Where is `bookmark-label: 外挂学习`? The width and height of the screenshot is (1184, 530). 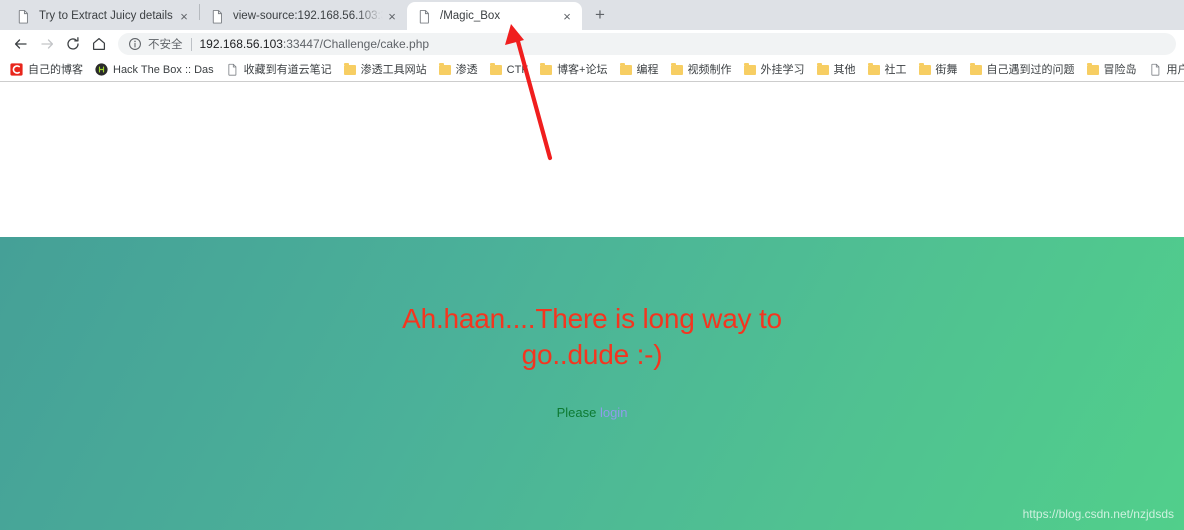 bookmark-label: 外挂学习 is located at coordinates (782, 69).